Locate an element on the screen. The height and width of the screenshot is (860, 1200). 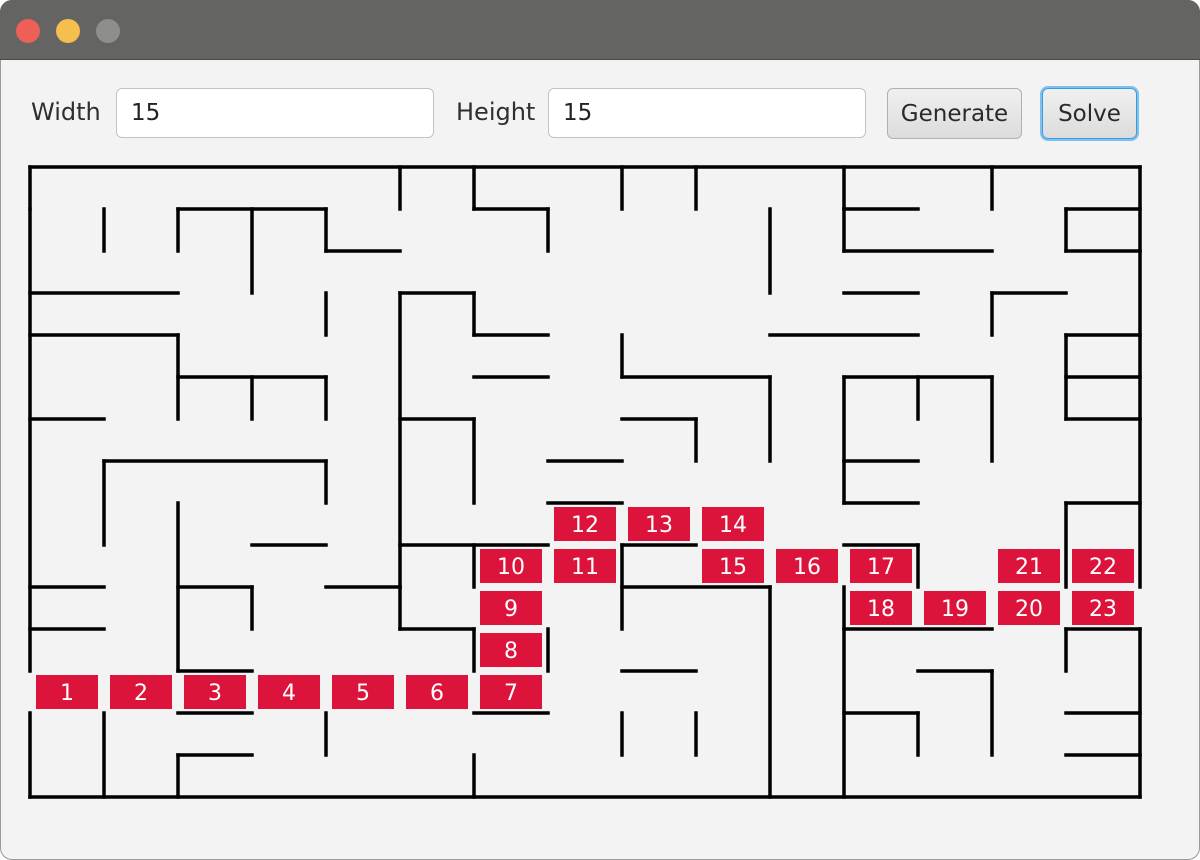
path-cell: 22 is located at coordinates (1103, 566).